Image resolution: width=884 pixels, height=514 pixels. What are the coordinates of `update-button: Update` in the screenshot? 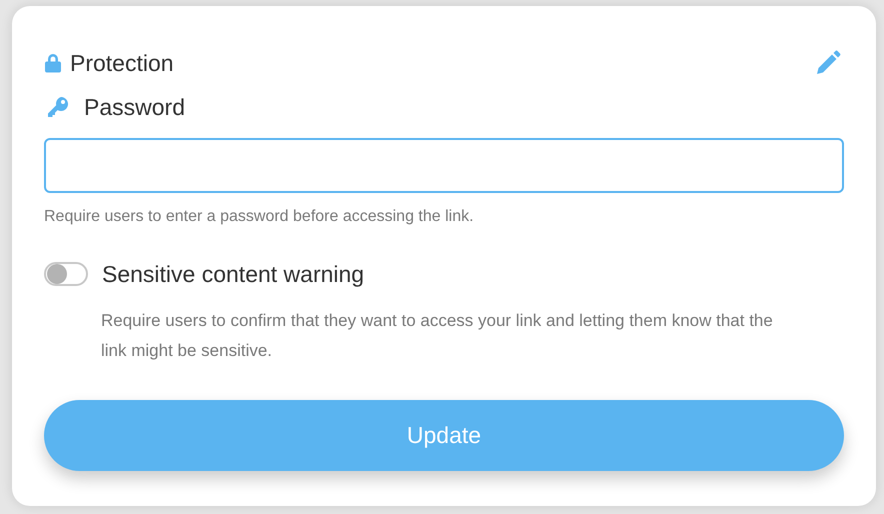 It's located at (444, 435).